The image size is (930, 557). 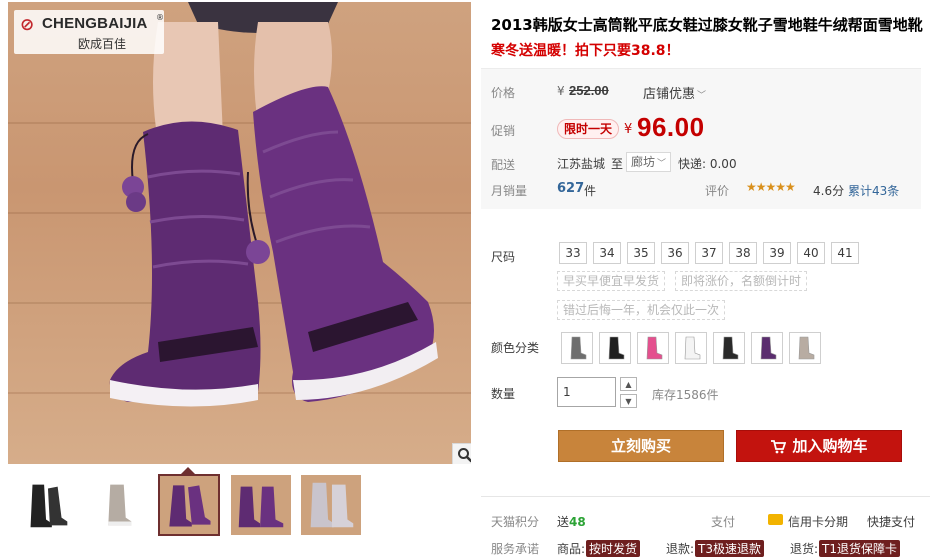 I want to click on promo-currency-symbol: ¥, so click(x=628, y=129).